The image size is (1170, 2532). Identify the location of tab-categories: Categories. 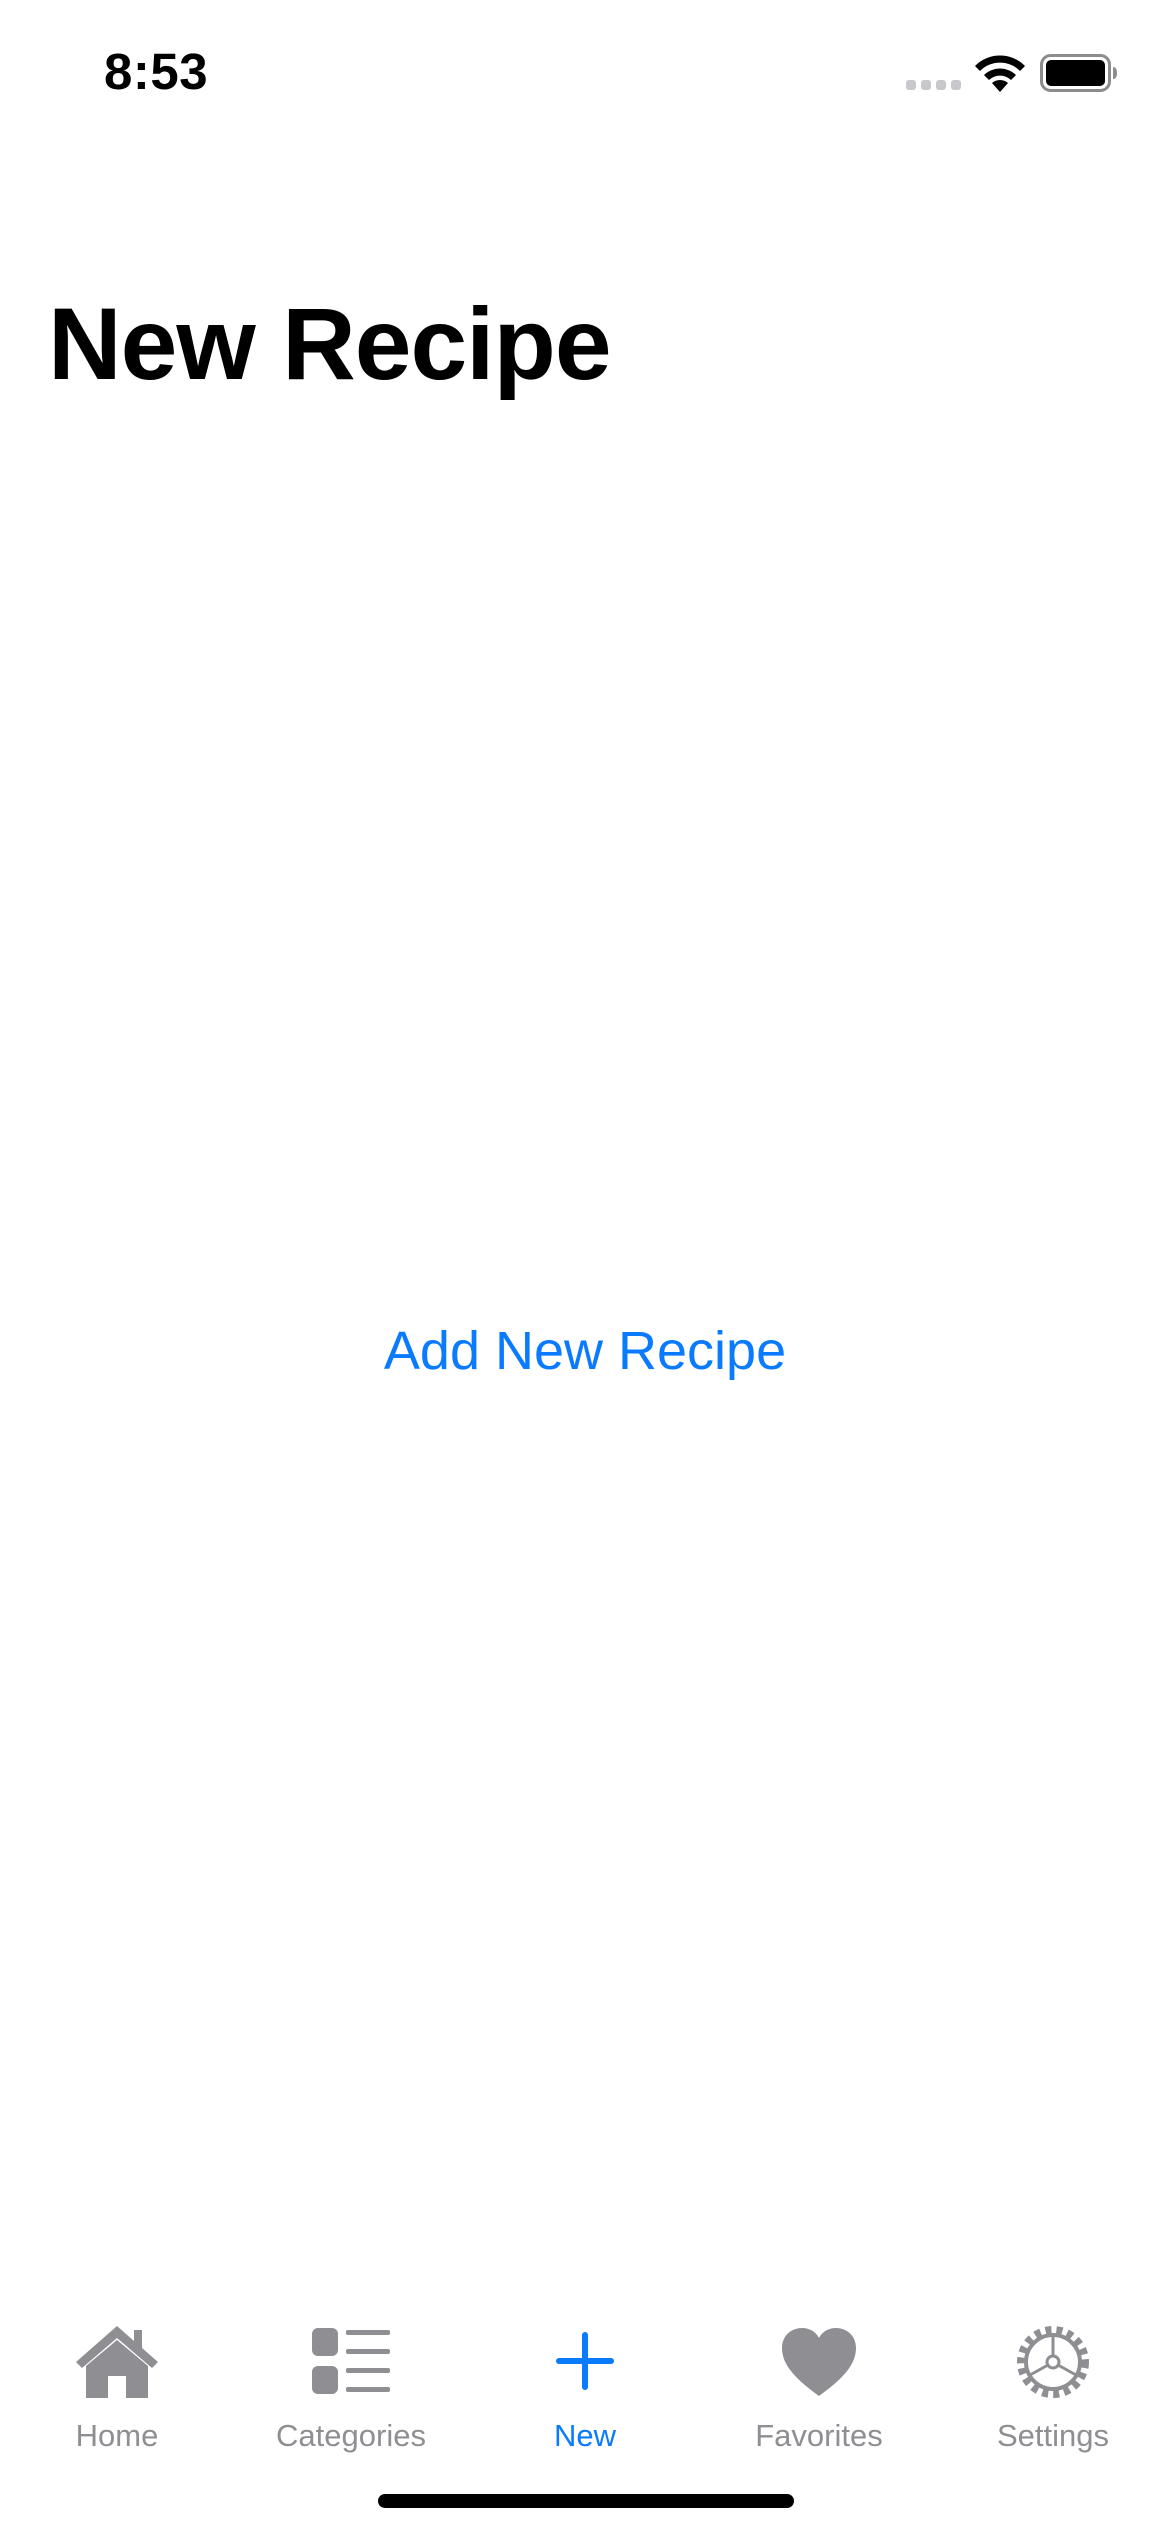
(351, 2377).